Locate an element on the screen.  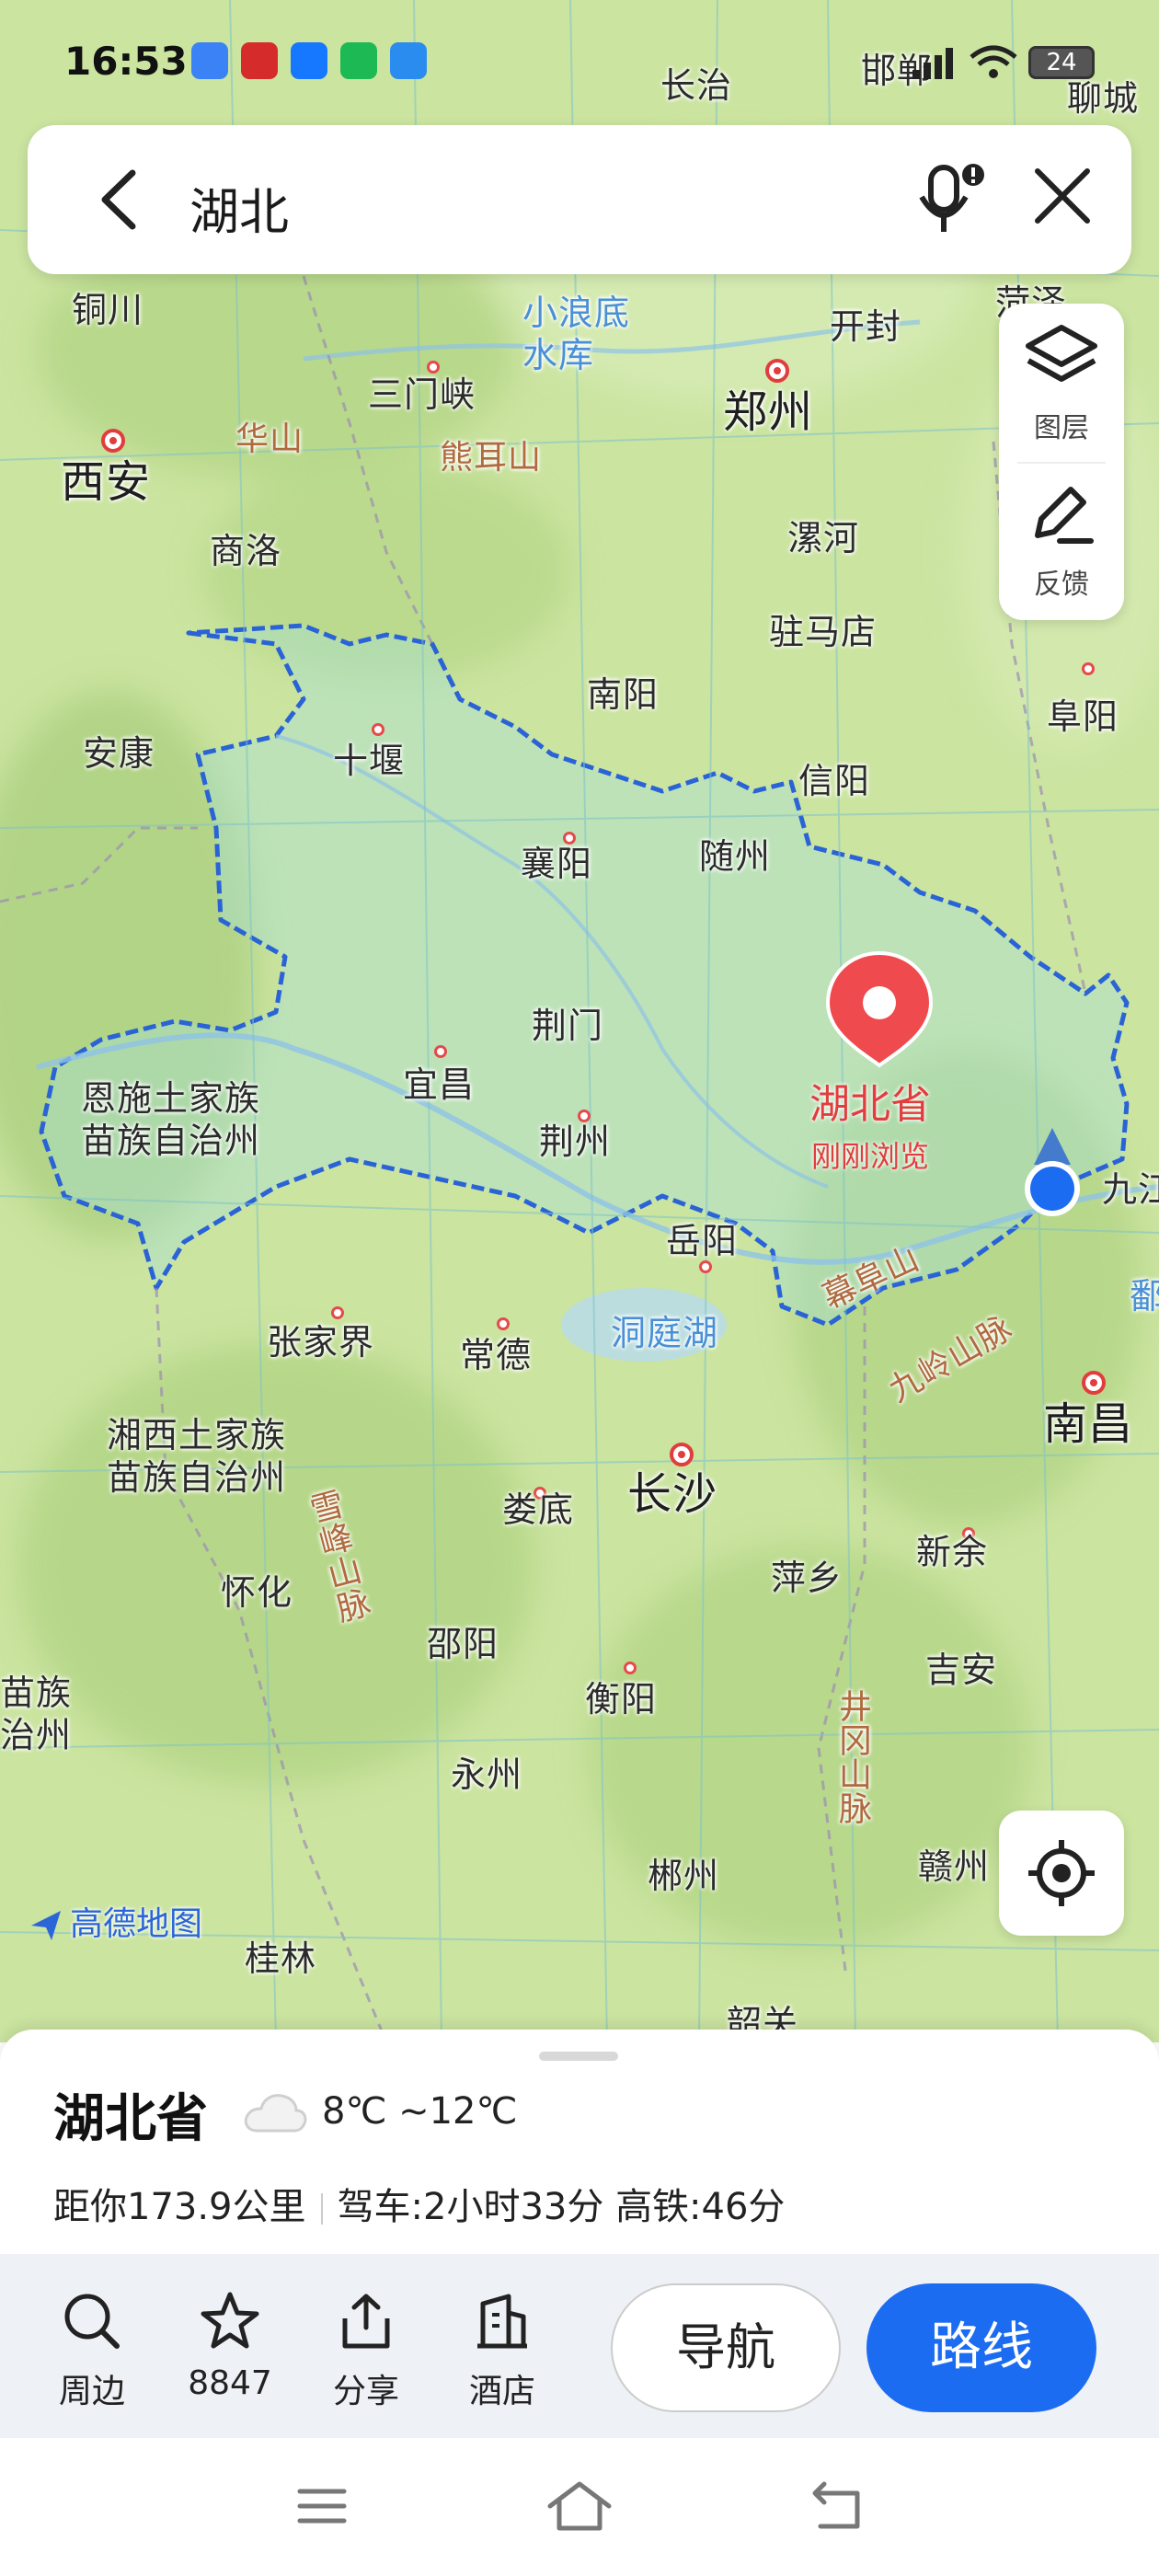
place-label: 西安 is located at coordinates (106, 482).